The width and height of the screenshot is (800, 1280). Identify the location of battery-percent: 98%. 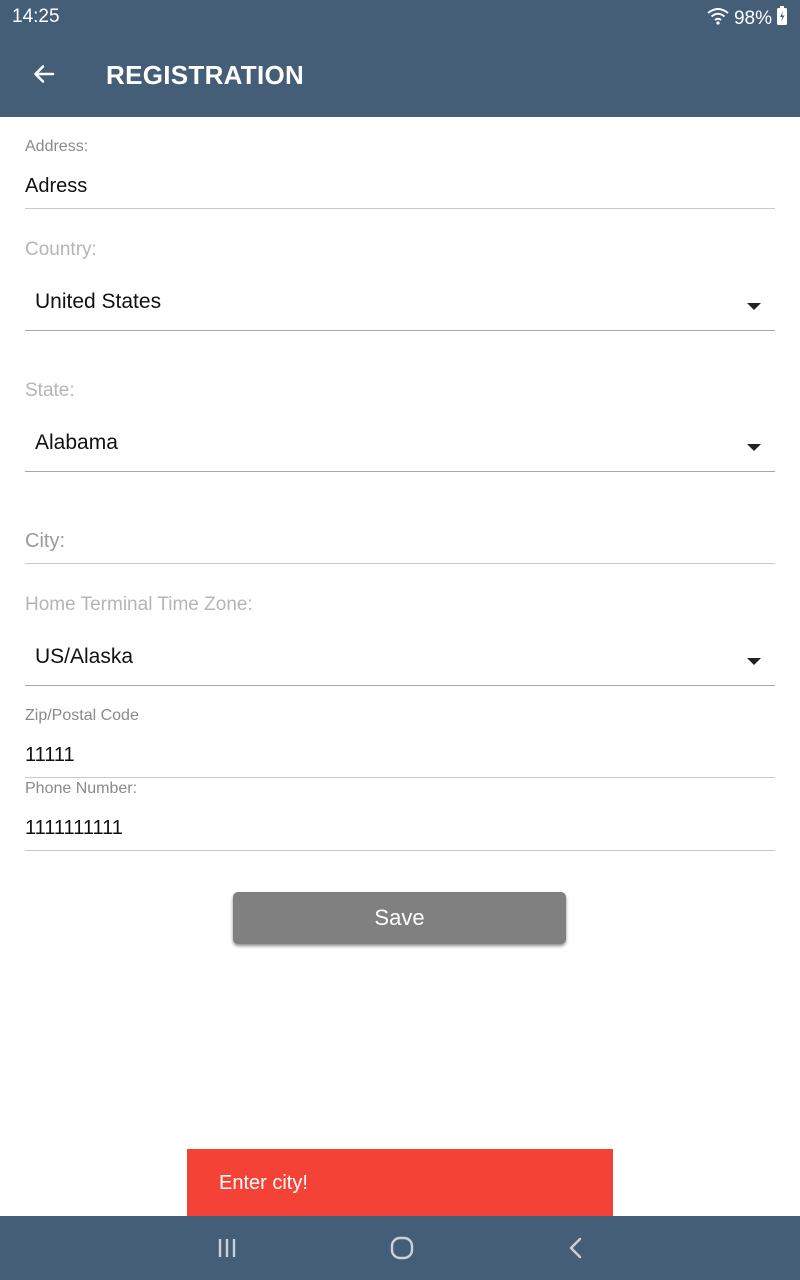
(752, 18).